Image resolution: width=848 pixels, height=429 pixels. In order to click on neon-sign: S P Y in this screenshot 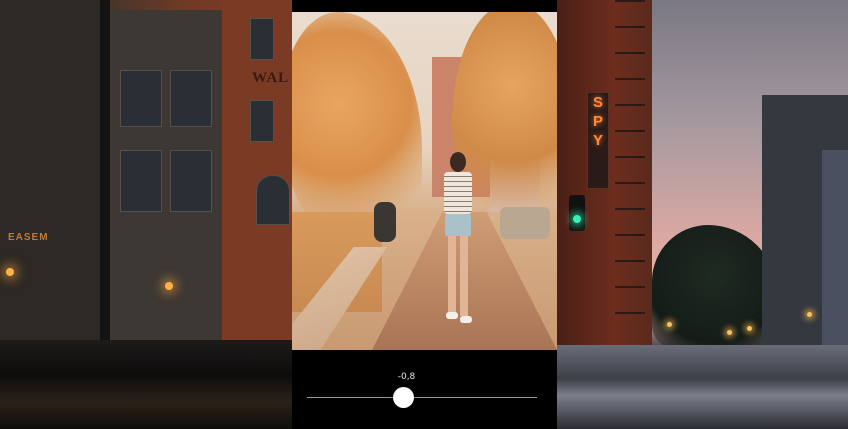, I will do `click(598, 140)`.